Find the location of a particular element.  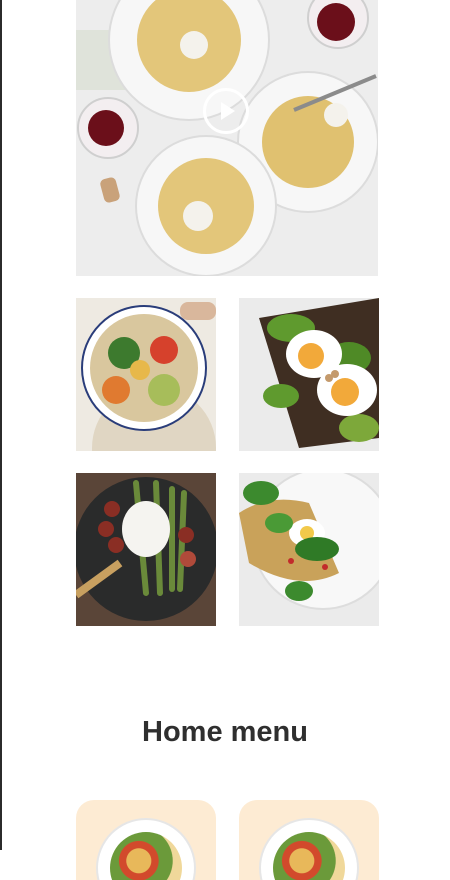

play-video-button is located at coordinates (226, 111).